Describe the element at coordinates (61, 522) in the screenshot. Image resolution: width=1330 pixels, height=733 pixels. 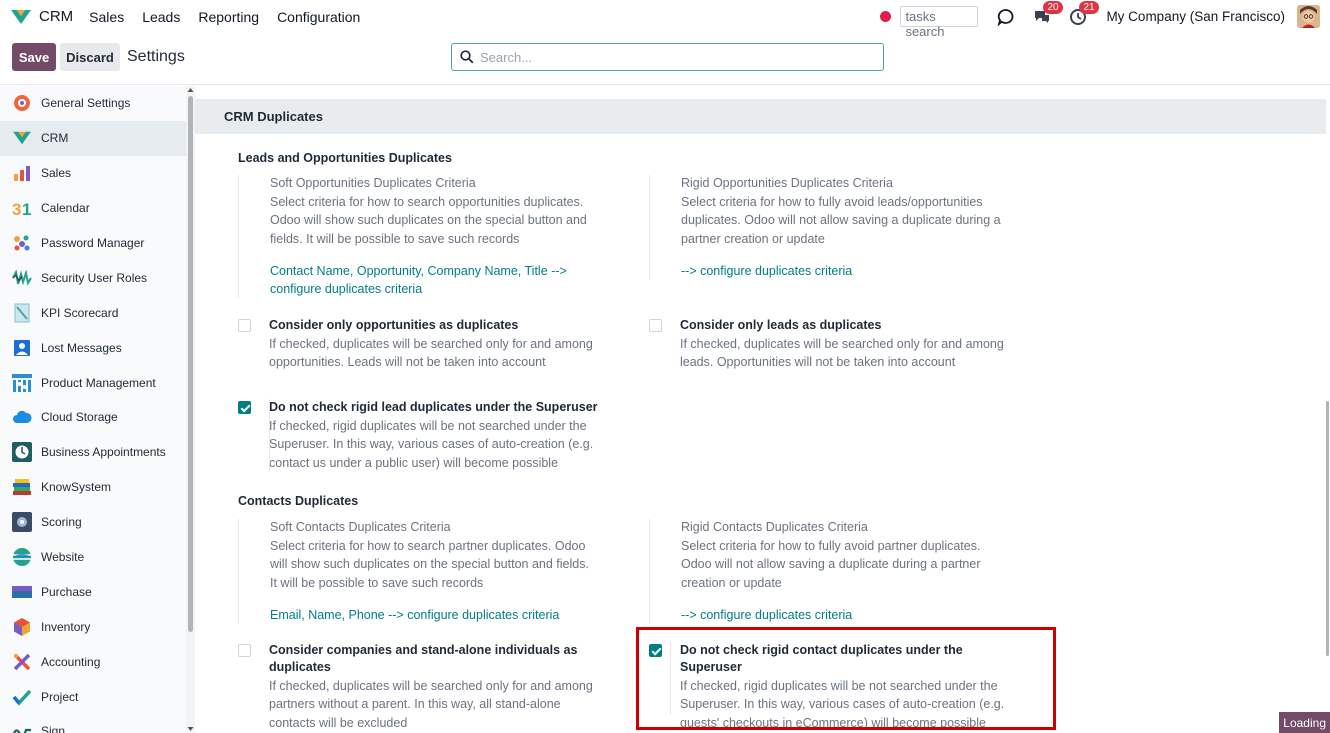
I see `sidebar-item-label: Scoring` at that location.